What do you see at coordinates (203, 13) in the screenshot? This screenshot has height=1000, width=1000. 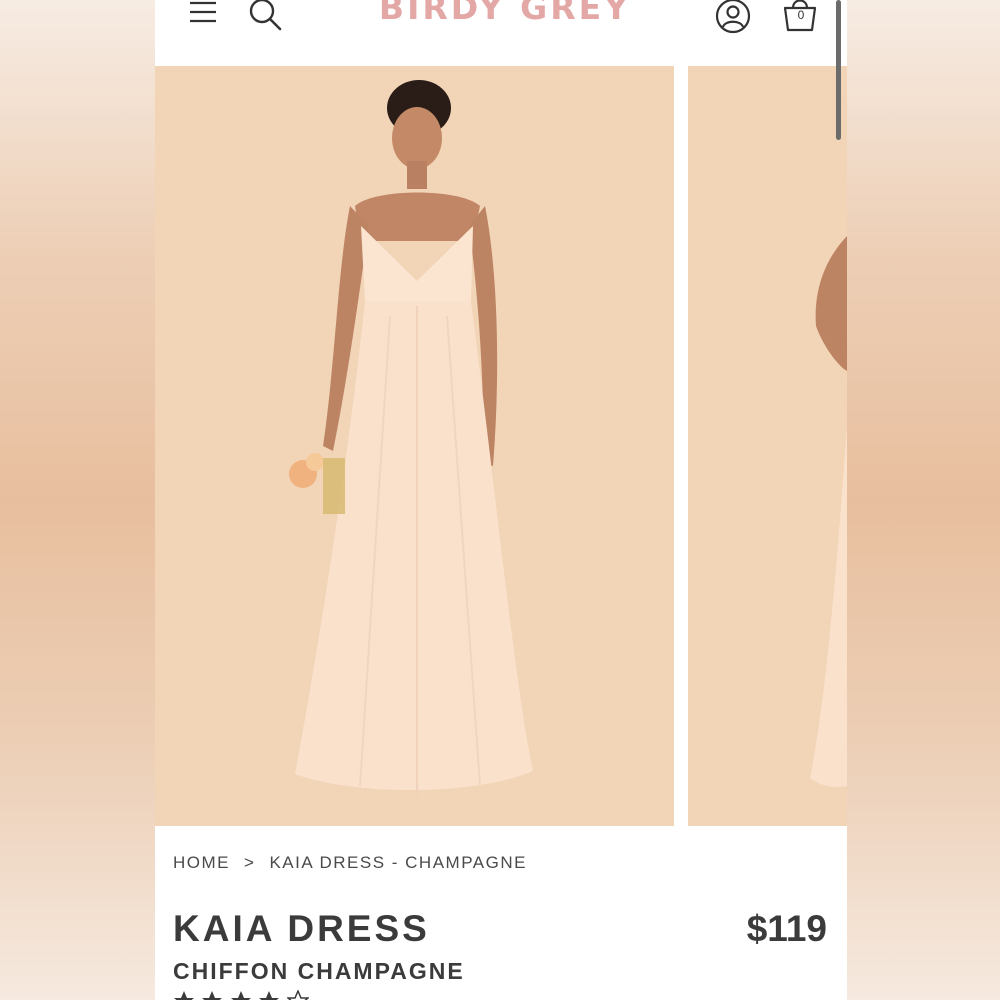 I see `hamburger-menu-icon` at bounding box center [203, 13].